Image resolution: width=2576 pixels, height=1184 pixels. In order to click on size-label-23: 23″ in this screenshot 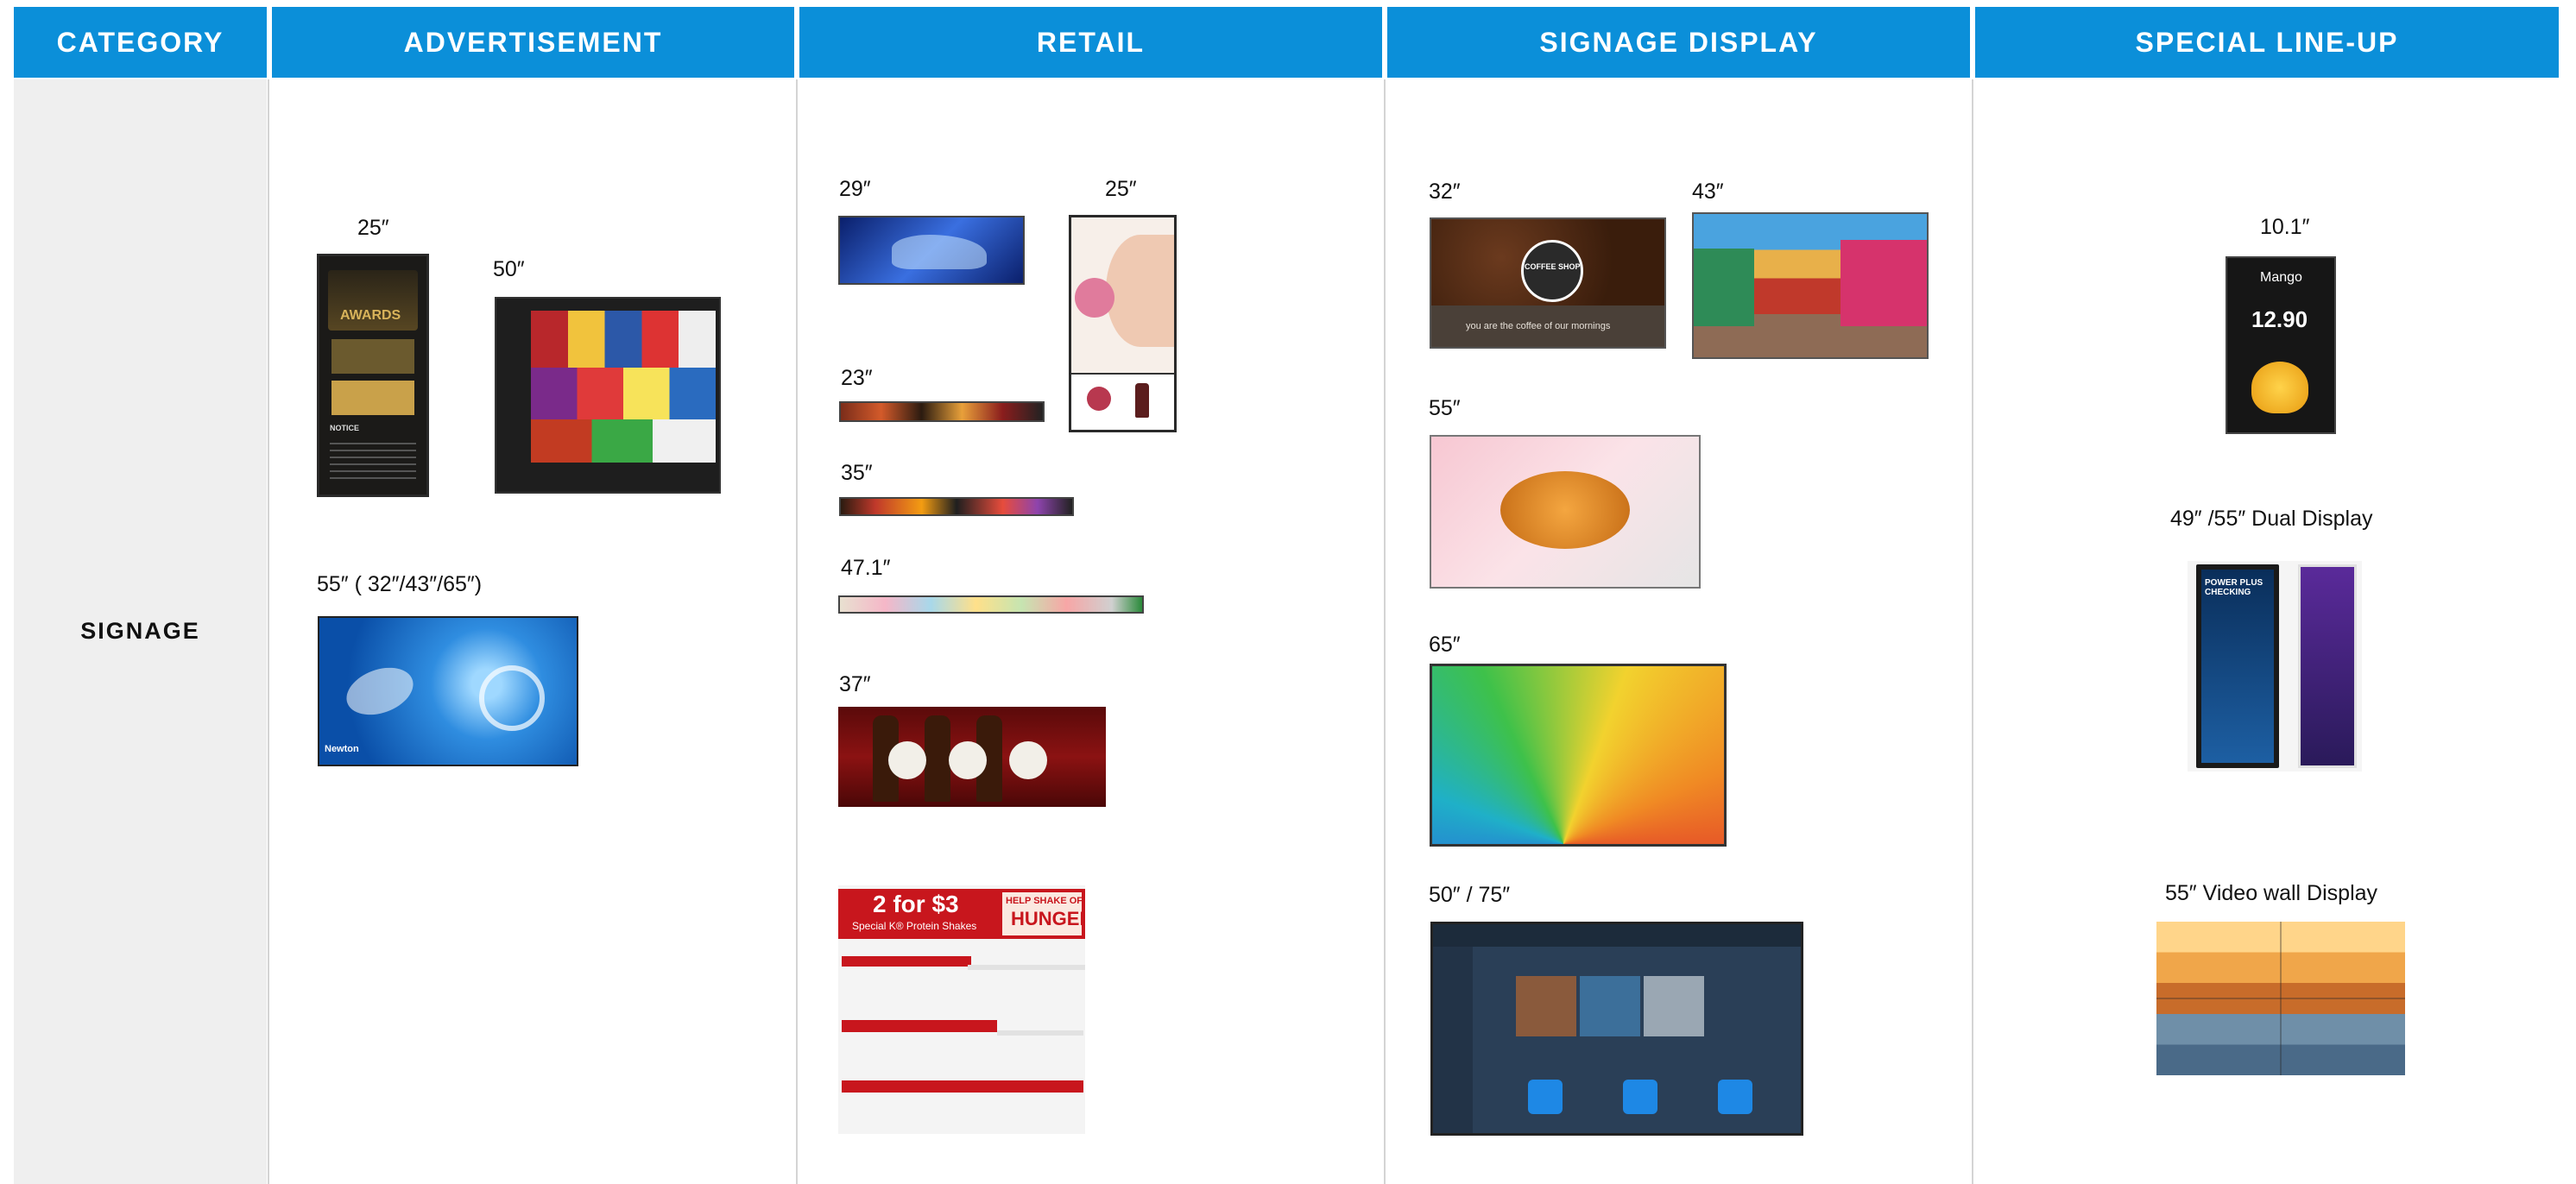, I will do `click(857, 378)`.